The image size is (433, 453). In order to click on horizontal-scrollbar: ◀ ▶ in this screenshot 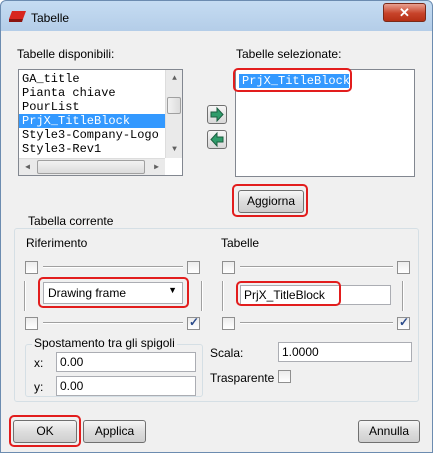, I will do `click(92, 166)`.